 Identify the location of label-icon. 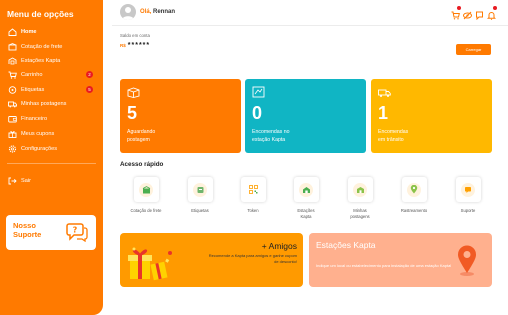
(200, 189).